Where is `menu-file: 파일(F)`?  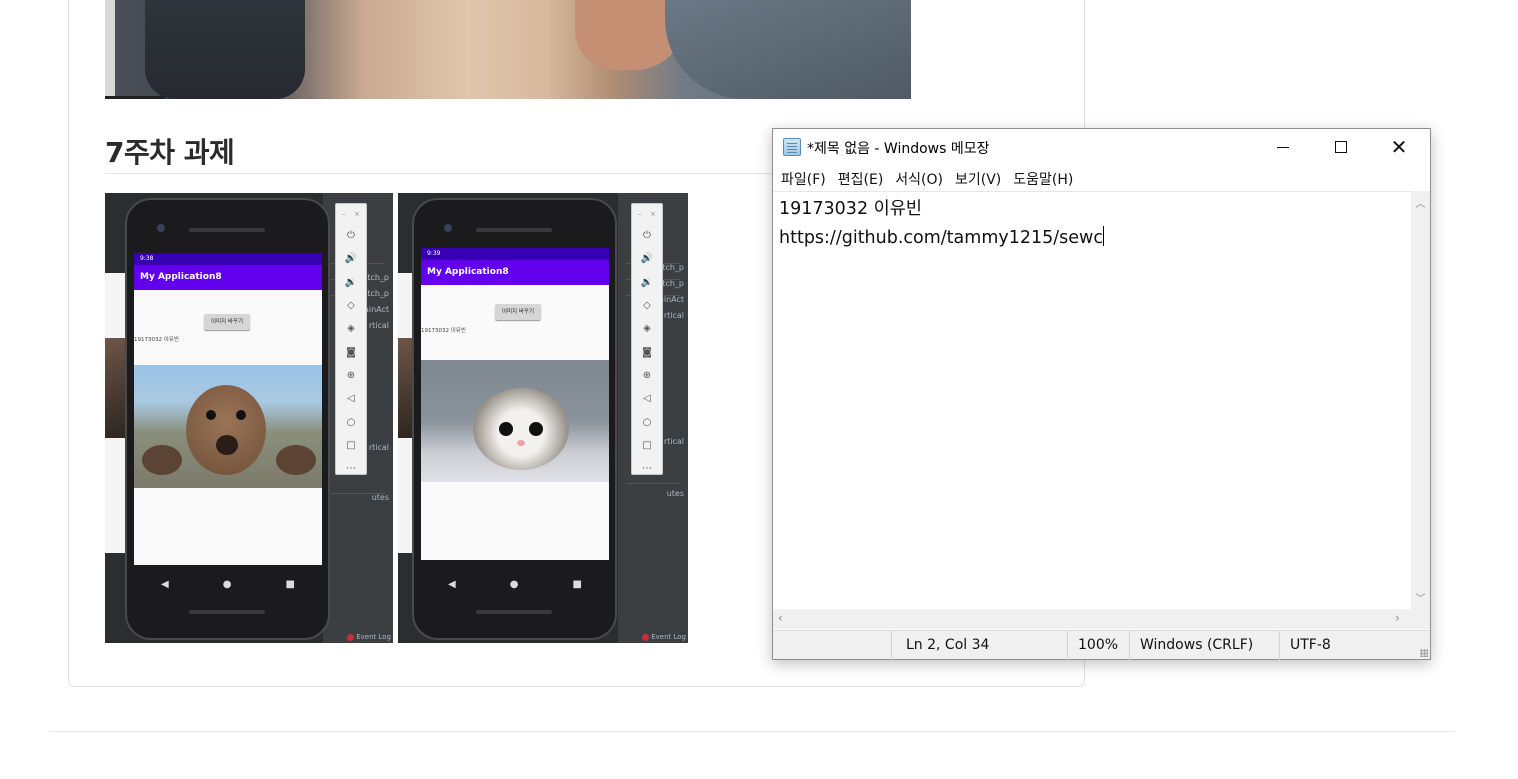
menu-file: 파일(F) is located at coordinates (803, 178).